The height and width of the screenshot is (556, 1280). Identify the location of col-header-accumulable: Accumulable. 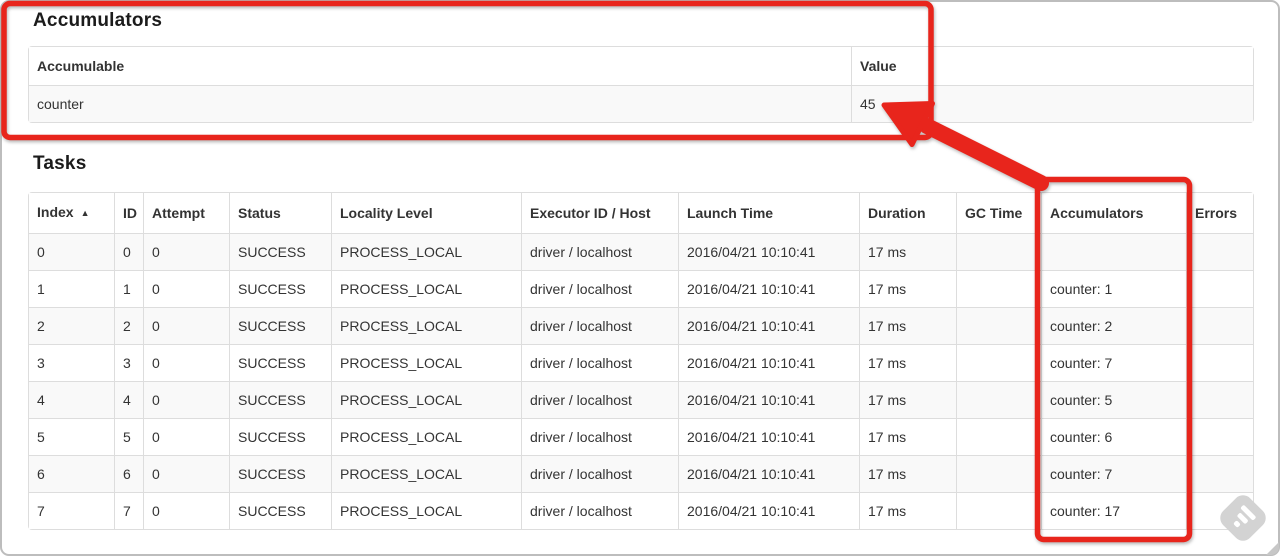
(440, 66).